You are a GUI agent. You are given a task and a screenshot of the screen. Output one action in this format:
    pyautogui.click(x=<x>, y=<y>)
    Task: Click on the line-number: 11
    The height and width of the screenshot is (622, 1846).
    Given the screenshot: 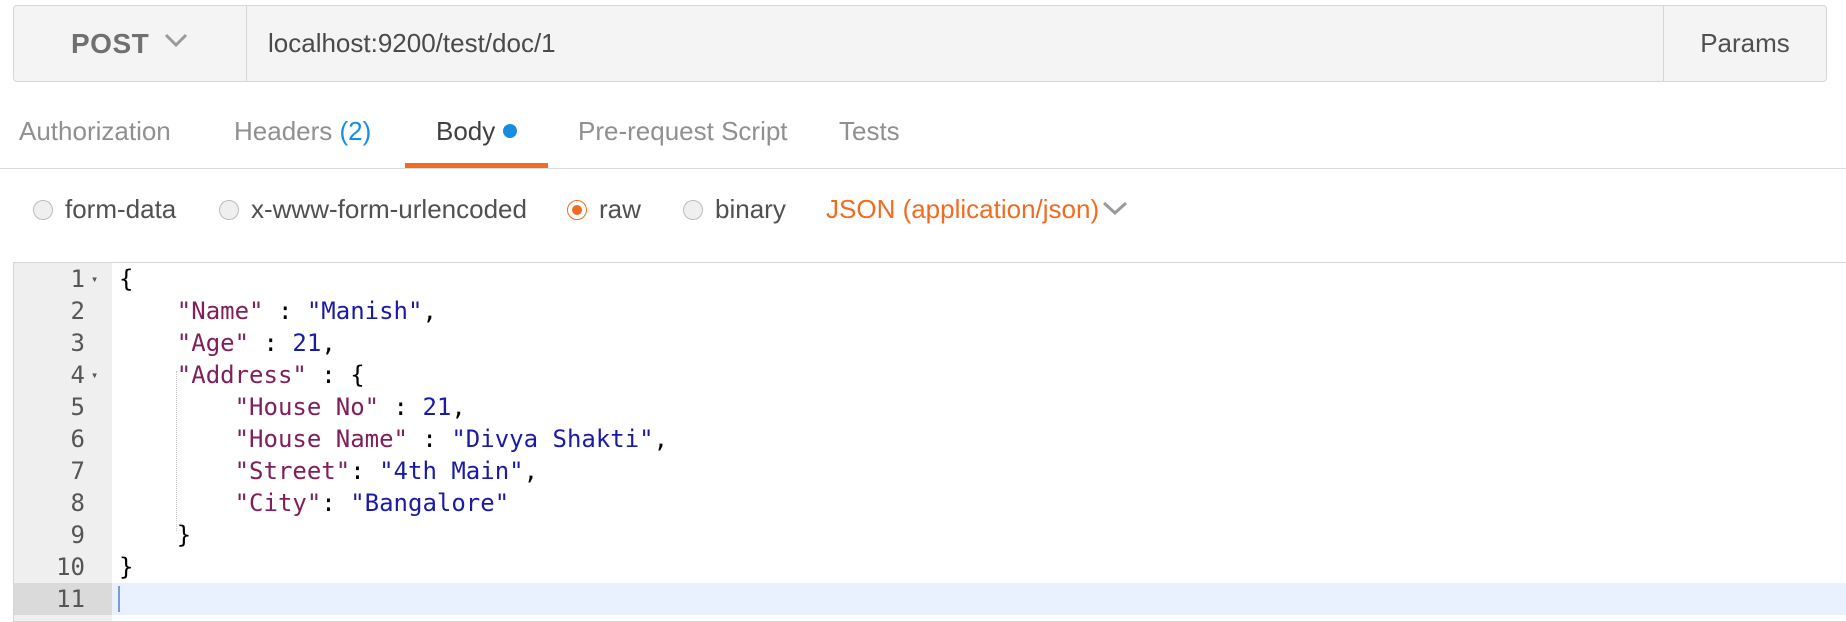 What is the action you would take?
    pyautogui.click(x=70, y=599)
    